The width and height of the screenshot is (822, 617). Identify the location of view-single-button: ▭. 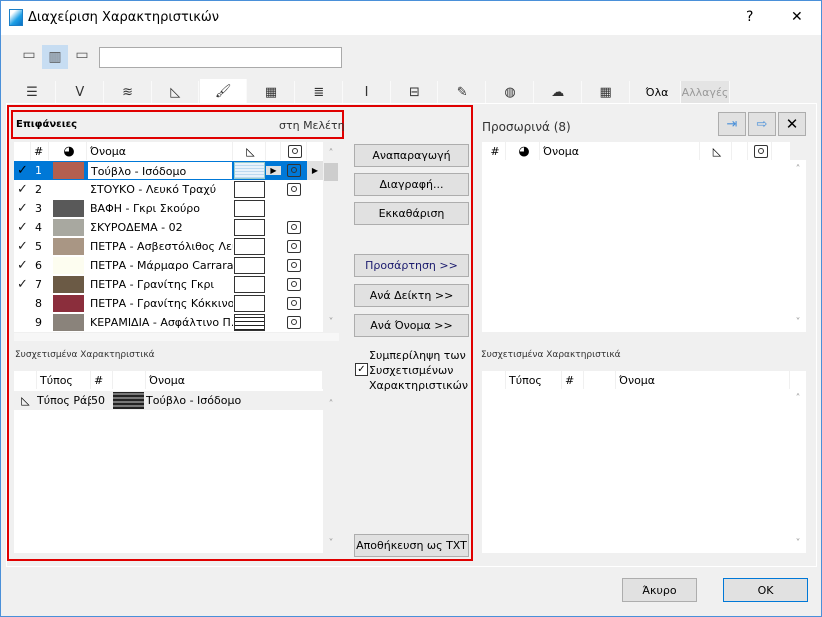
(29, 57).